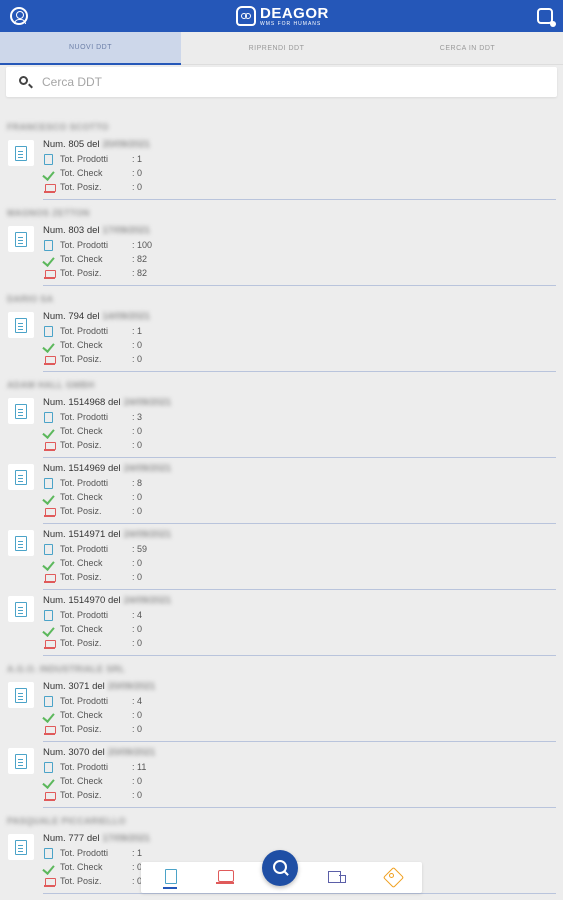 The height and width of the screenshot is (900, 563). What do you see at coordinates (90, 48) in the screenshot?
I see `tab-nuovi-ddt: NUOVI DDT` at bounding box center [90, 48].